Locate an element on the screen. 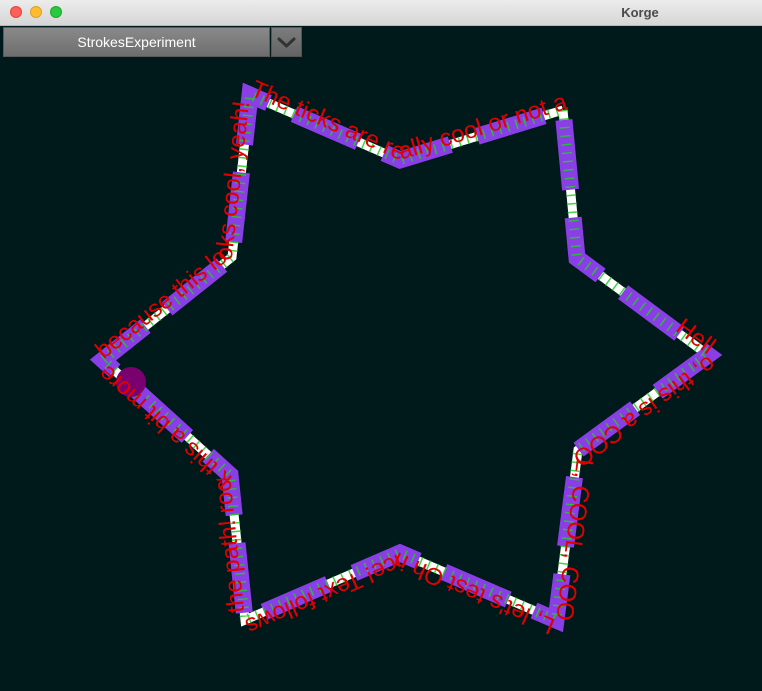 Image resolution: width=762 pixels, height=691 pixels. maximize-window-button is located at coordinates (56, 12).